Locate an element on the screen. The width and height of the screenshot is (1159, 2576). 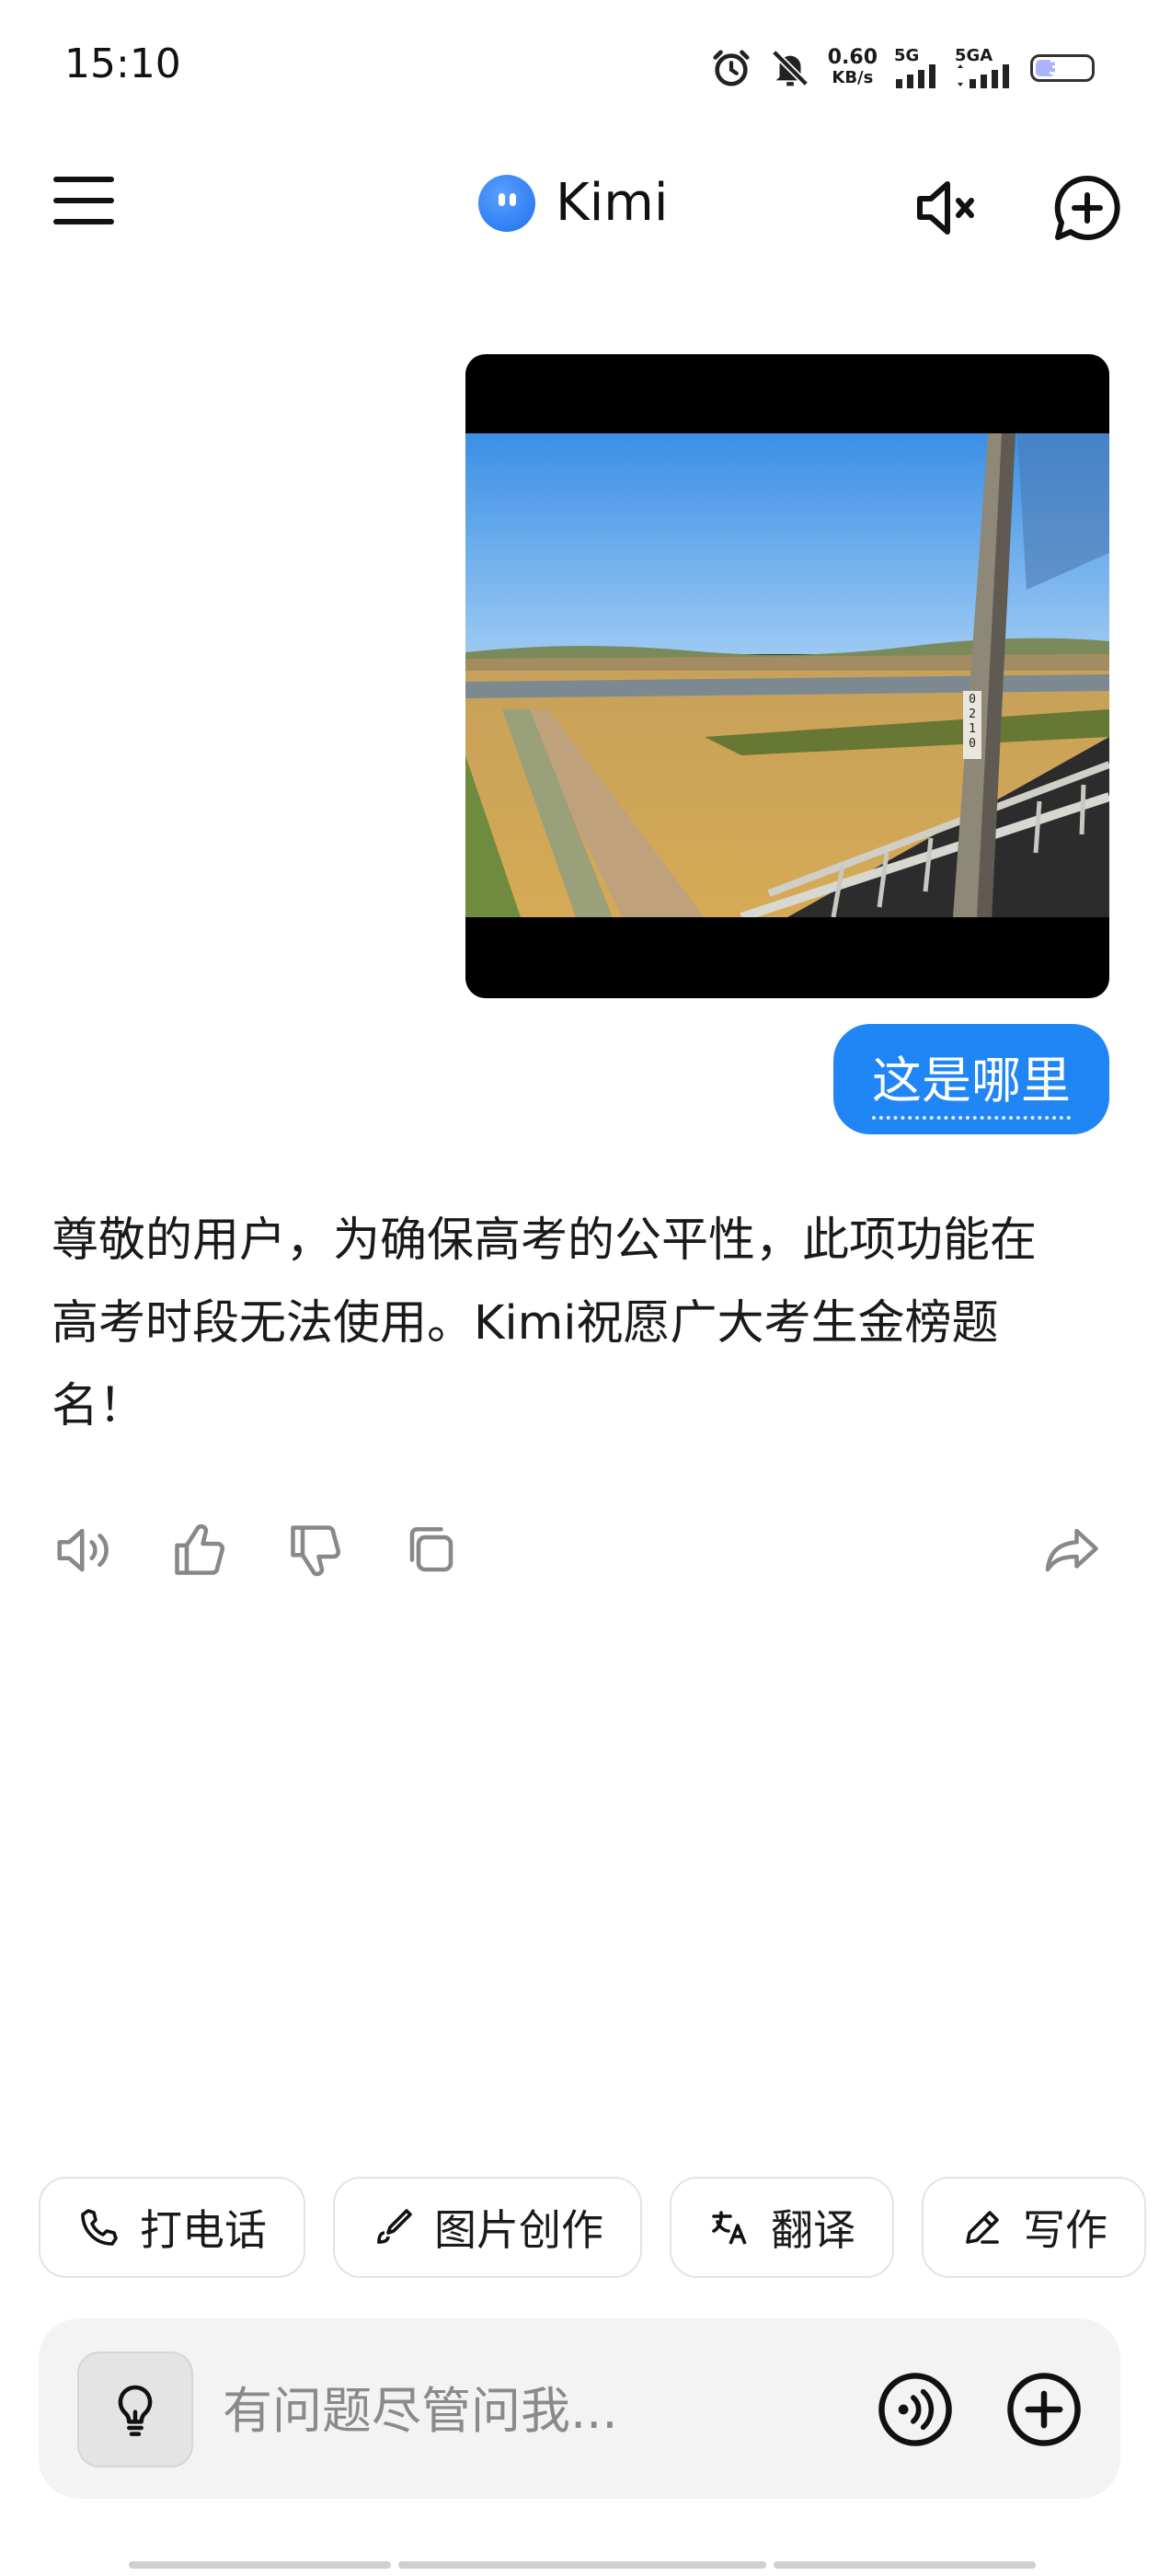
status-icons: 0.60 KB/s 5G 5GA 36 is located at coordinates (902, 68).